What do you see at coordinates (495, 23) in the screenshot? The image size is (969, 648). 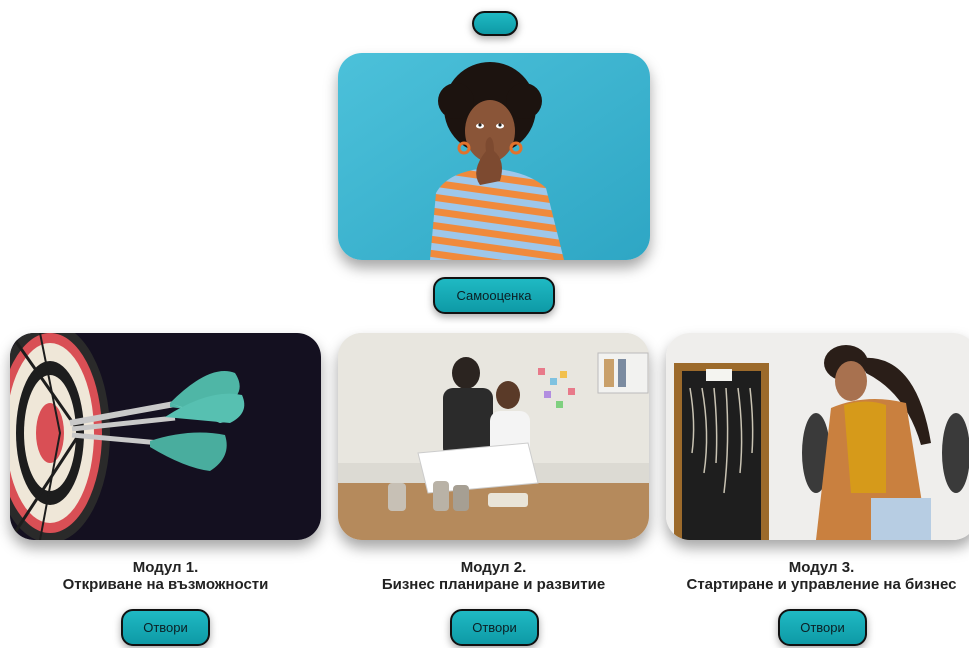 I see `top-button` at bounding box center [495, 23].